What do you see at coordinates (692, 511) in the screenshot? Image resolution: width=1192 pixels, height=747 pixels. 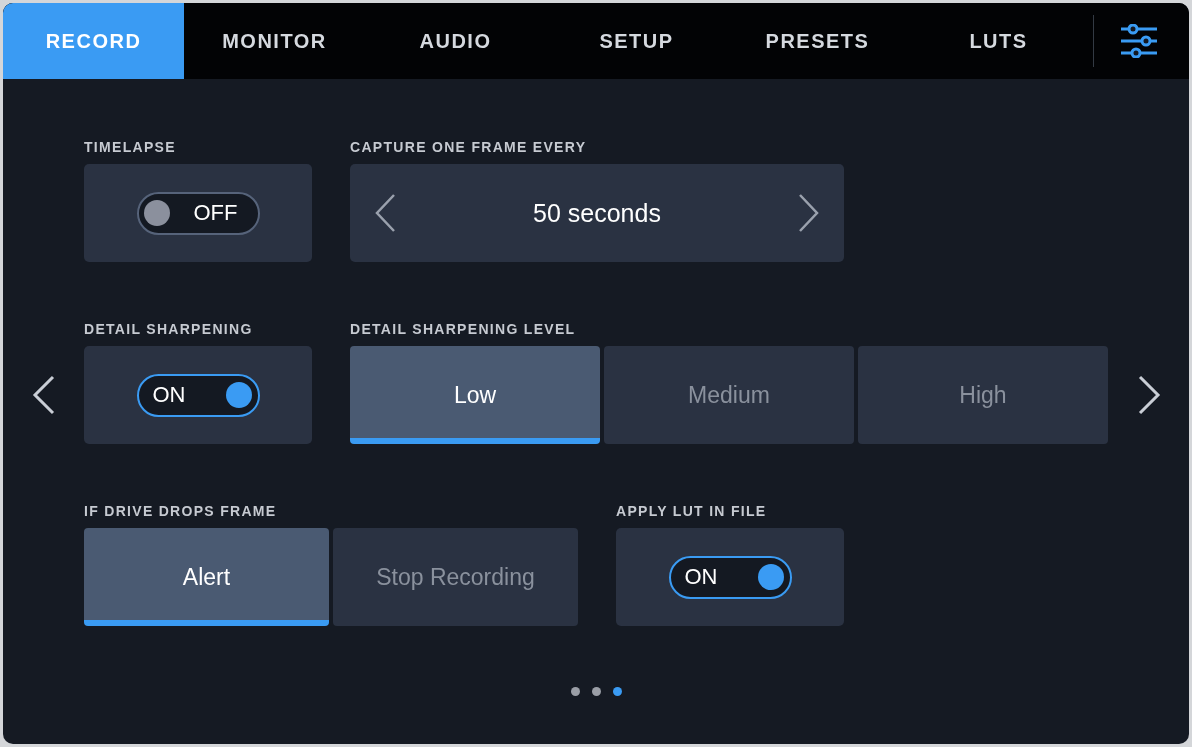 I see `field-label: APPLY LUT IN FILE` at bounding box center [692, 511].